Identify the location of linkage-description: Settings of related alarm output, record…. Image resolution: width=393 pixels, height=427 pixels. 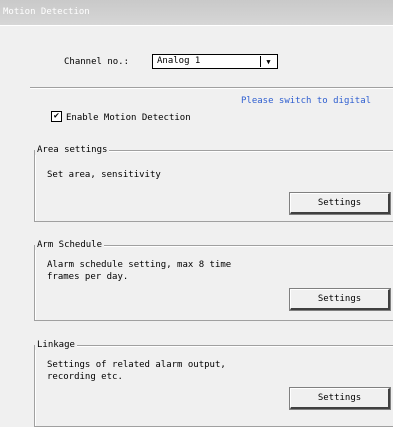
(136, 371).